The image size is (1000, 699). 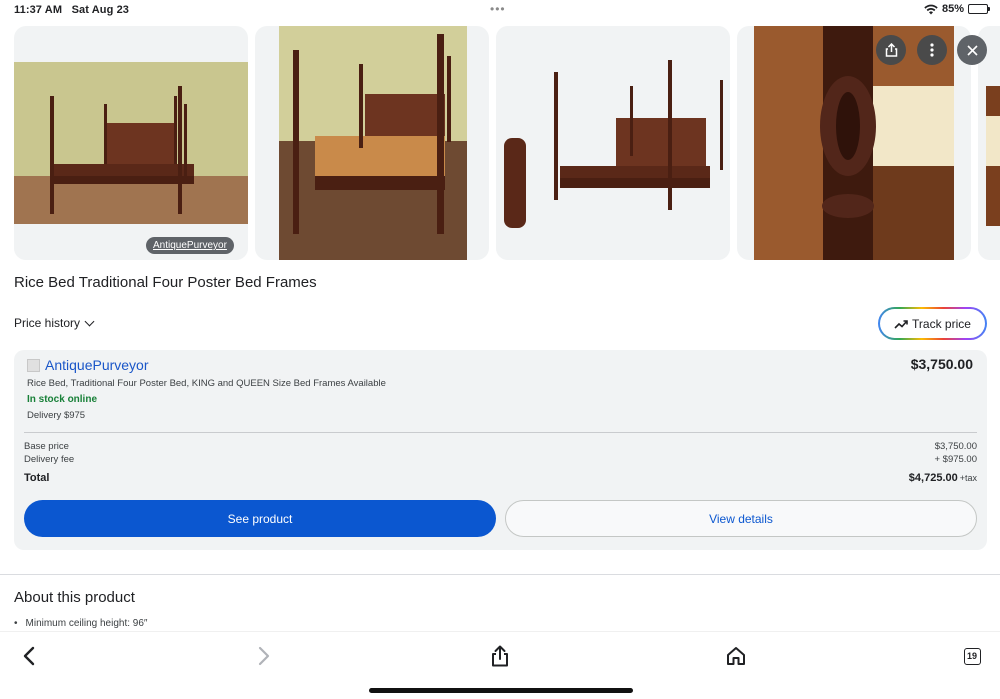 I want to click on price-history-label: Price history, so click(x=47, y=323).